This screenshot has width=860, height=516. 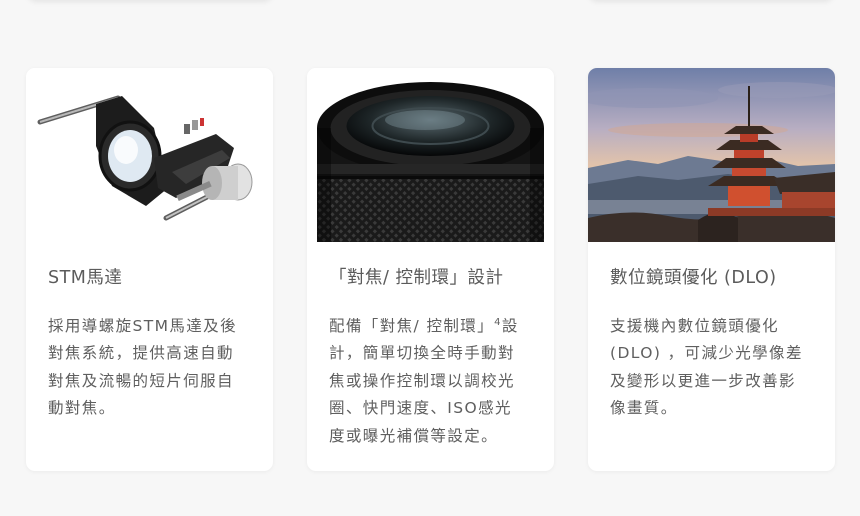 What do you see at coordinates (706, 353) in the screenshot?
I see `description-line: (DLO) ，可減少光學像差` at bounding box center [706, 353].